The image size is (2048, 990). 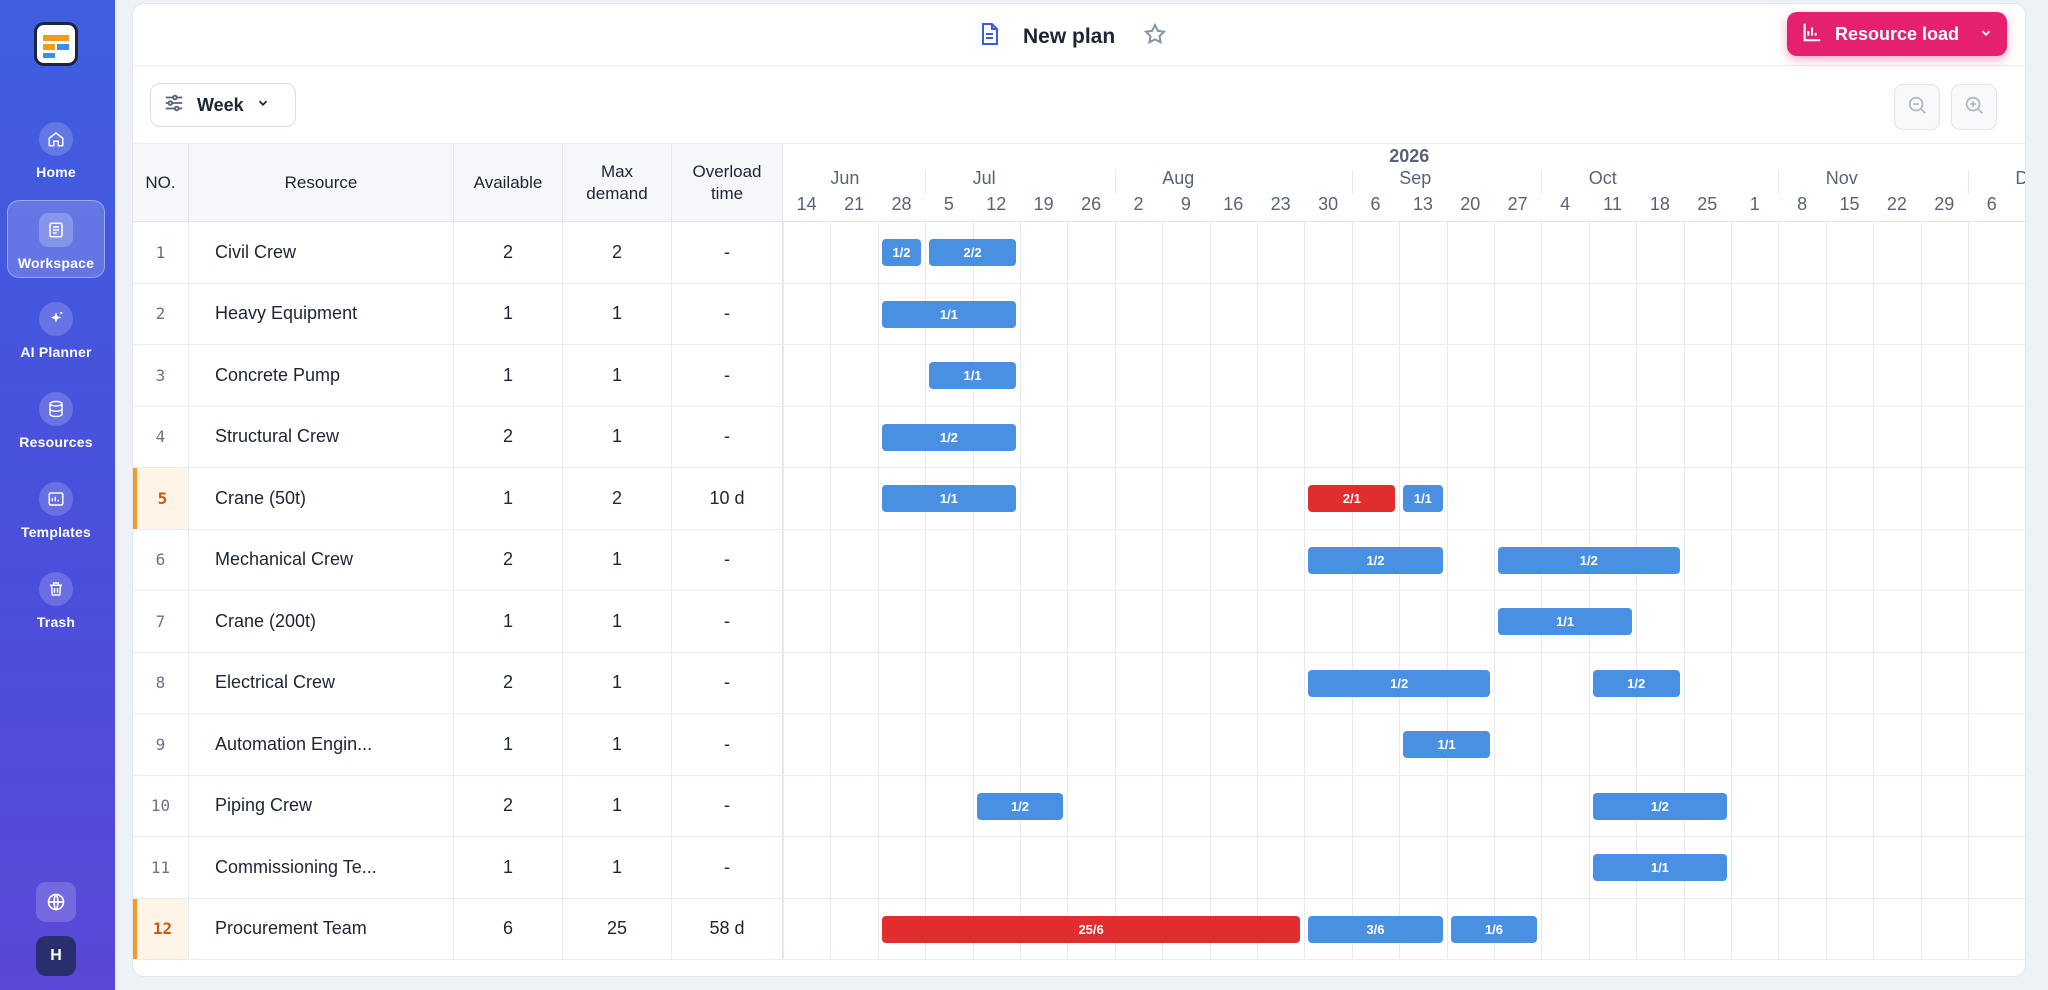 What do you see at coordinates (174, 105) in the screenshot?
I see `sliders-icon` at bounding box center [174, 105].